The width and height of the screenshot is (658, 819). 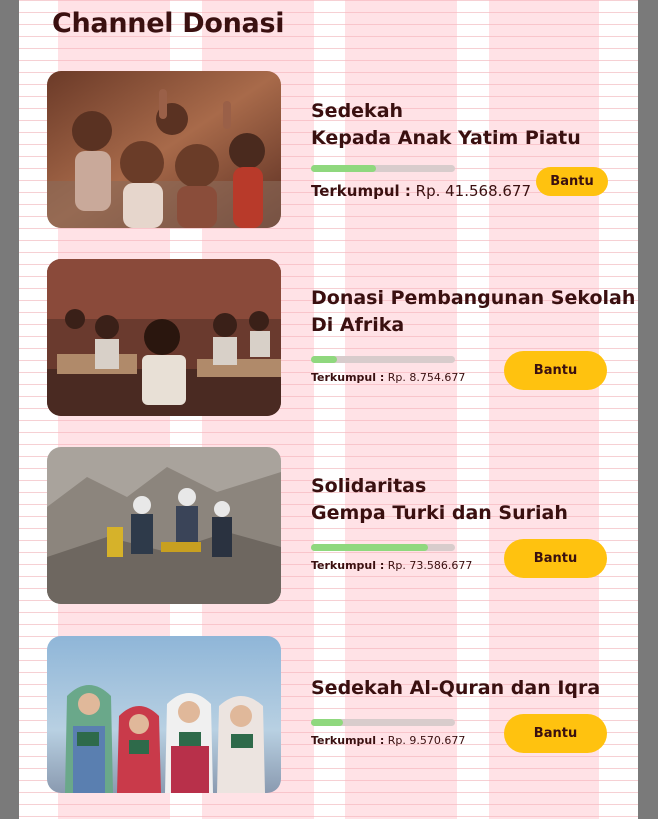 What do you see at coordinates (446, 124) in the screenshot?
I see `campaign-title: Sedekah Kepada Anak Yatim Piatu` at bounding box center [446, 124].